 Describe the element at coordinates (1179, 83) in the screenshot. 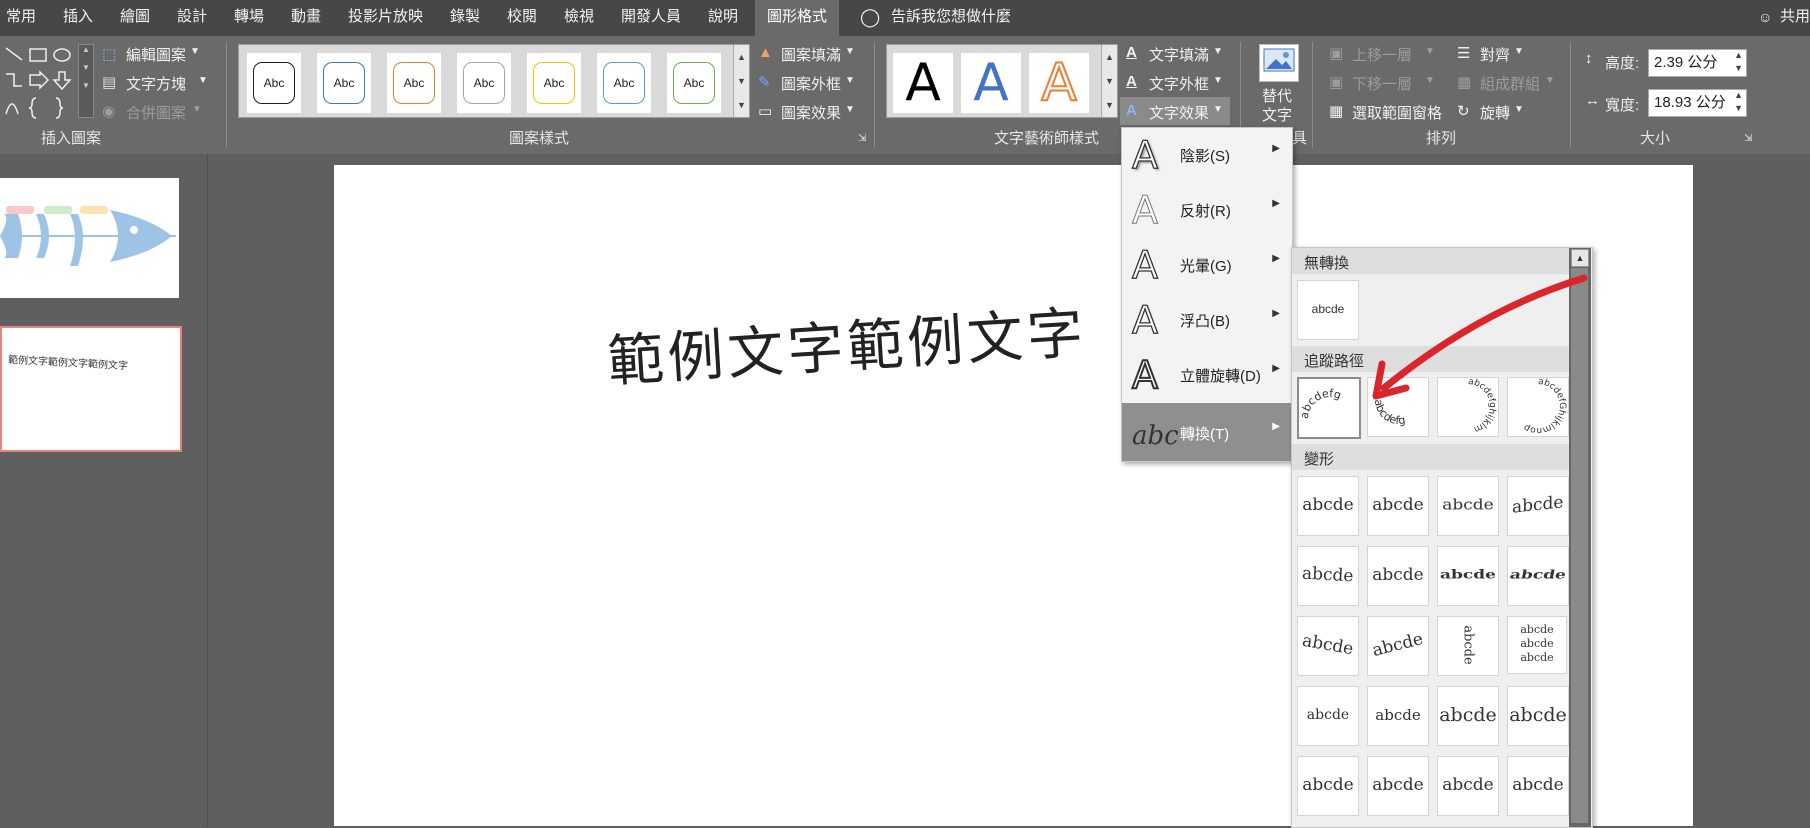

I see `text-outline-button: 文字外框` at that location.